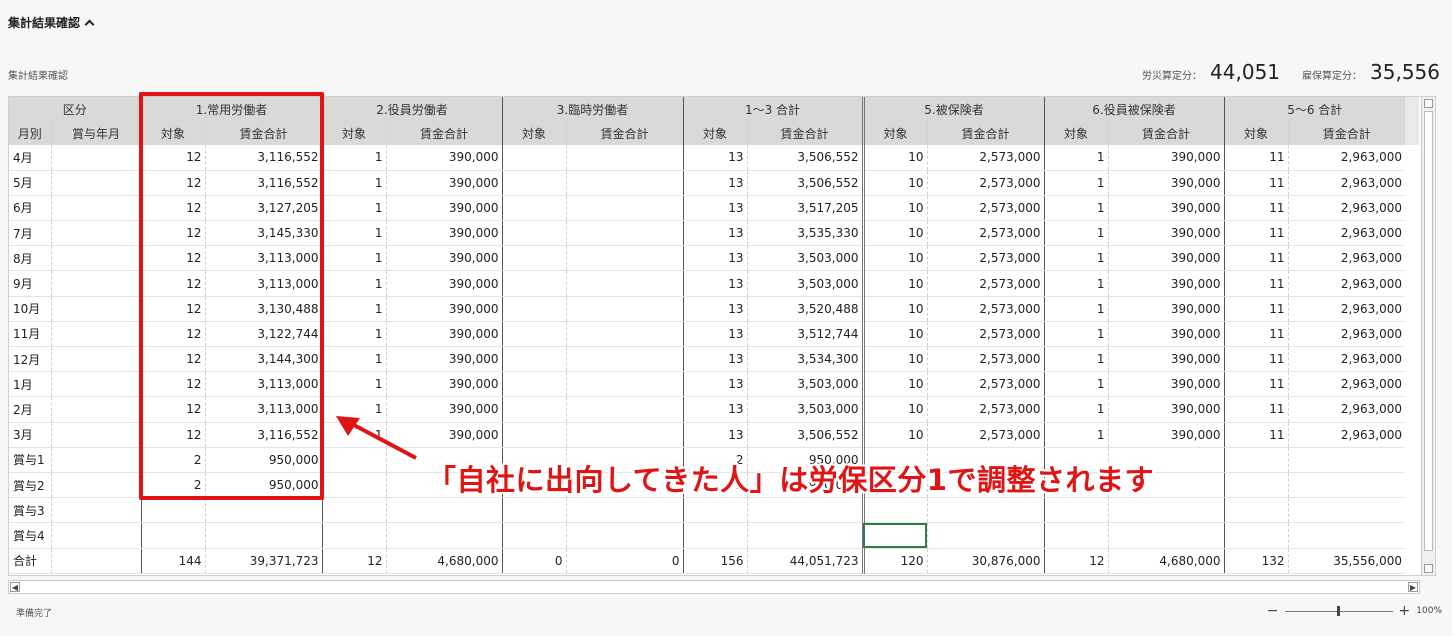 This screenshot has width=1452, height=636. Describe the element at coordinates (30, 183) in the screenshot. I see `row-label: 5月` at that location.